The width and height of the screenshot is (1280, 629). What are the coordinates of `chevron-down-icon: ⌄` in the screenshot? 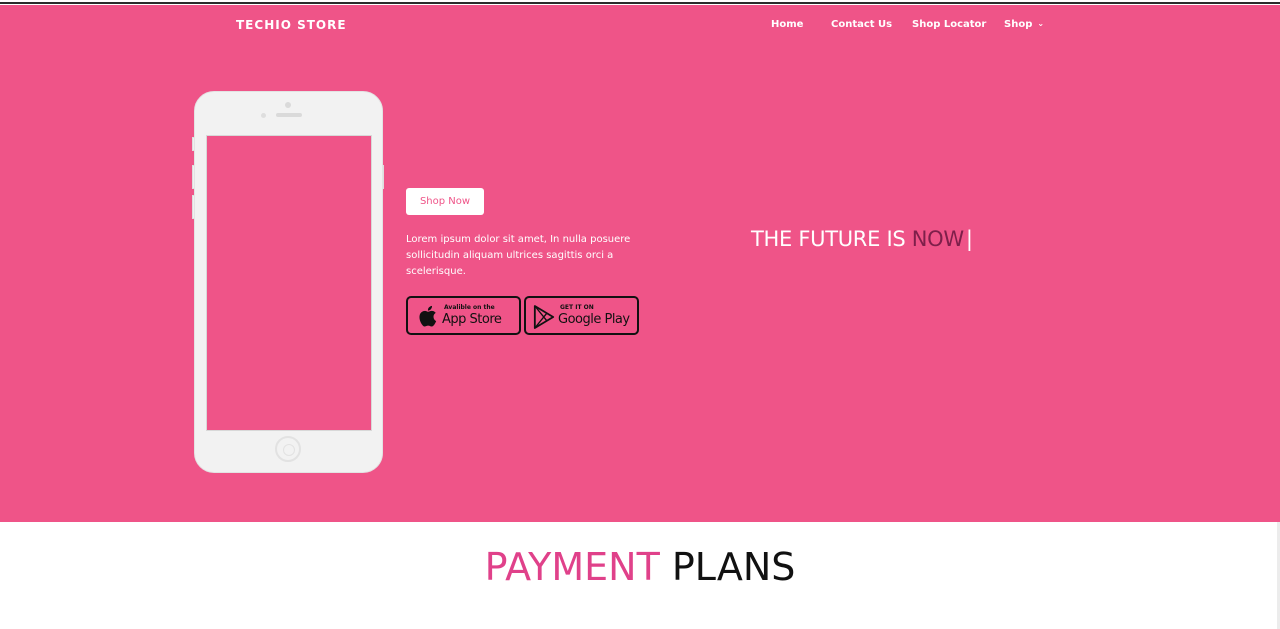 It's located at (1041, 23).